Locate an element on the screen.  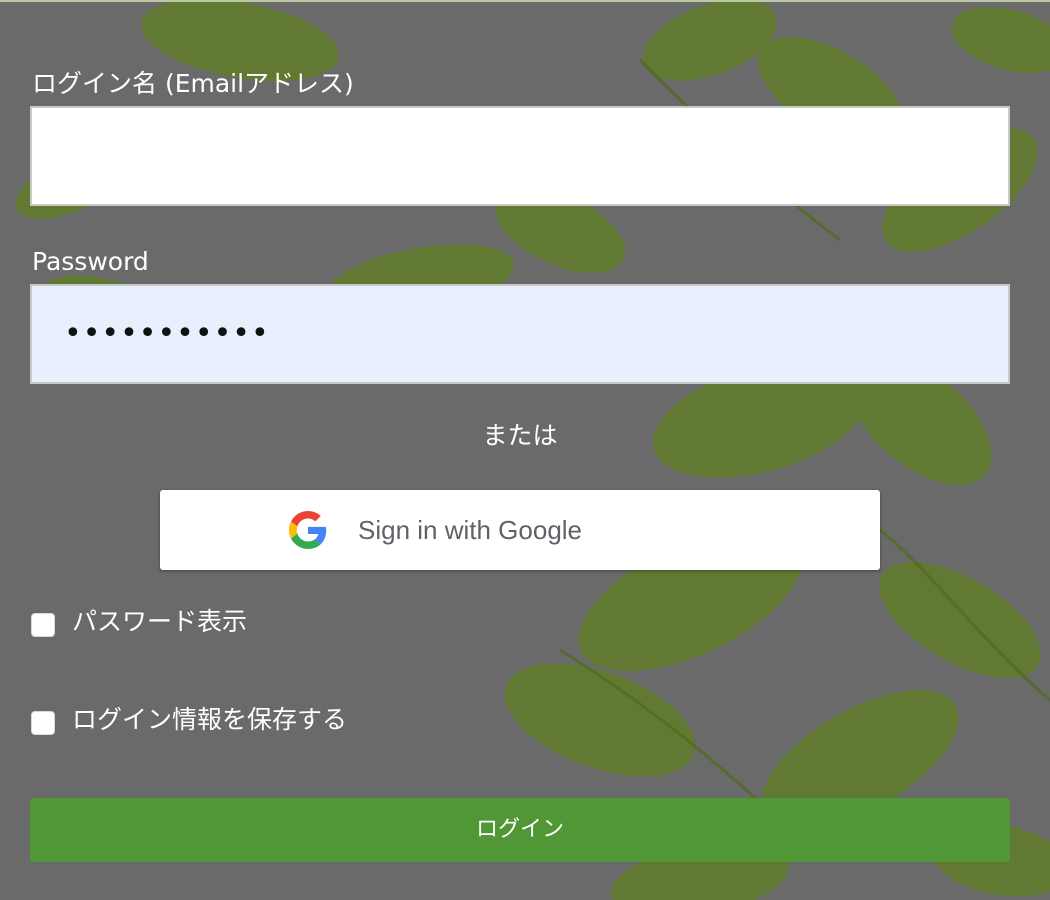
login-name-label: ログイン名 (Emailアドレス) is located at coordinates (193, 83).